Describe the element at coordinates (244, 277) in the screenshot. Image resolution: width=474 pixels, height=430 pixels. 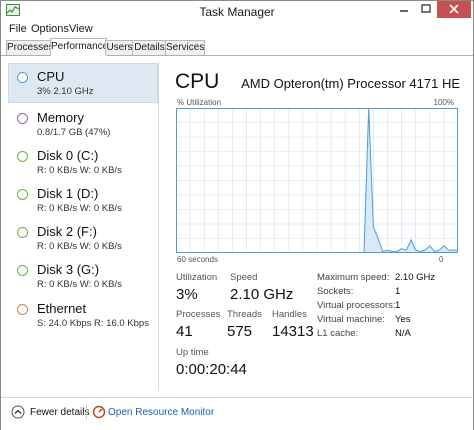
I see `speed-label: Speed` at that location.